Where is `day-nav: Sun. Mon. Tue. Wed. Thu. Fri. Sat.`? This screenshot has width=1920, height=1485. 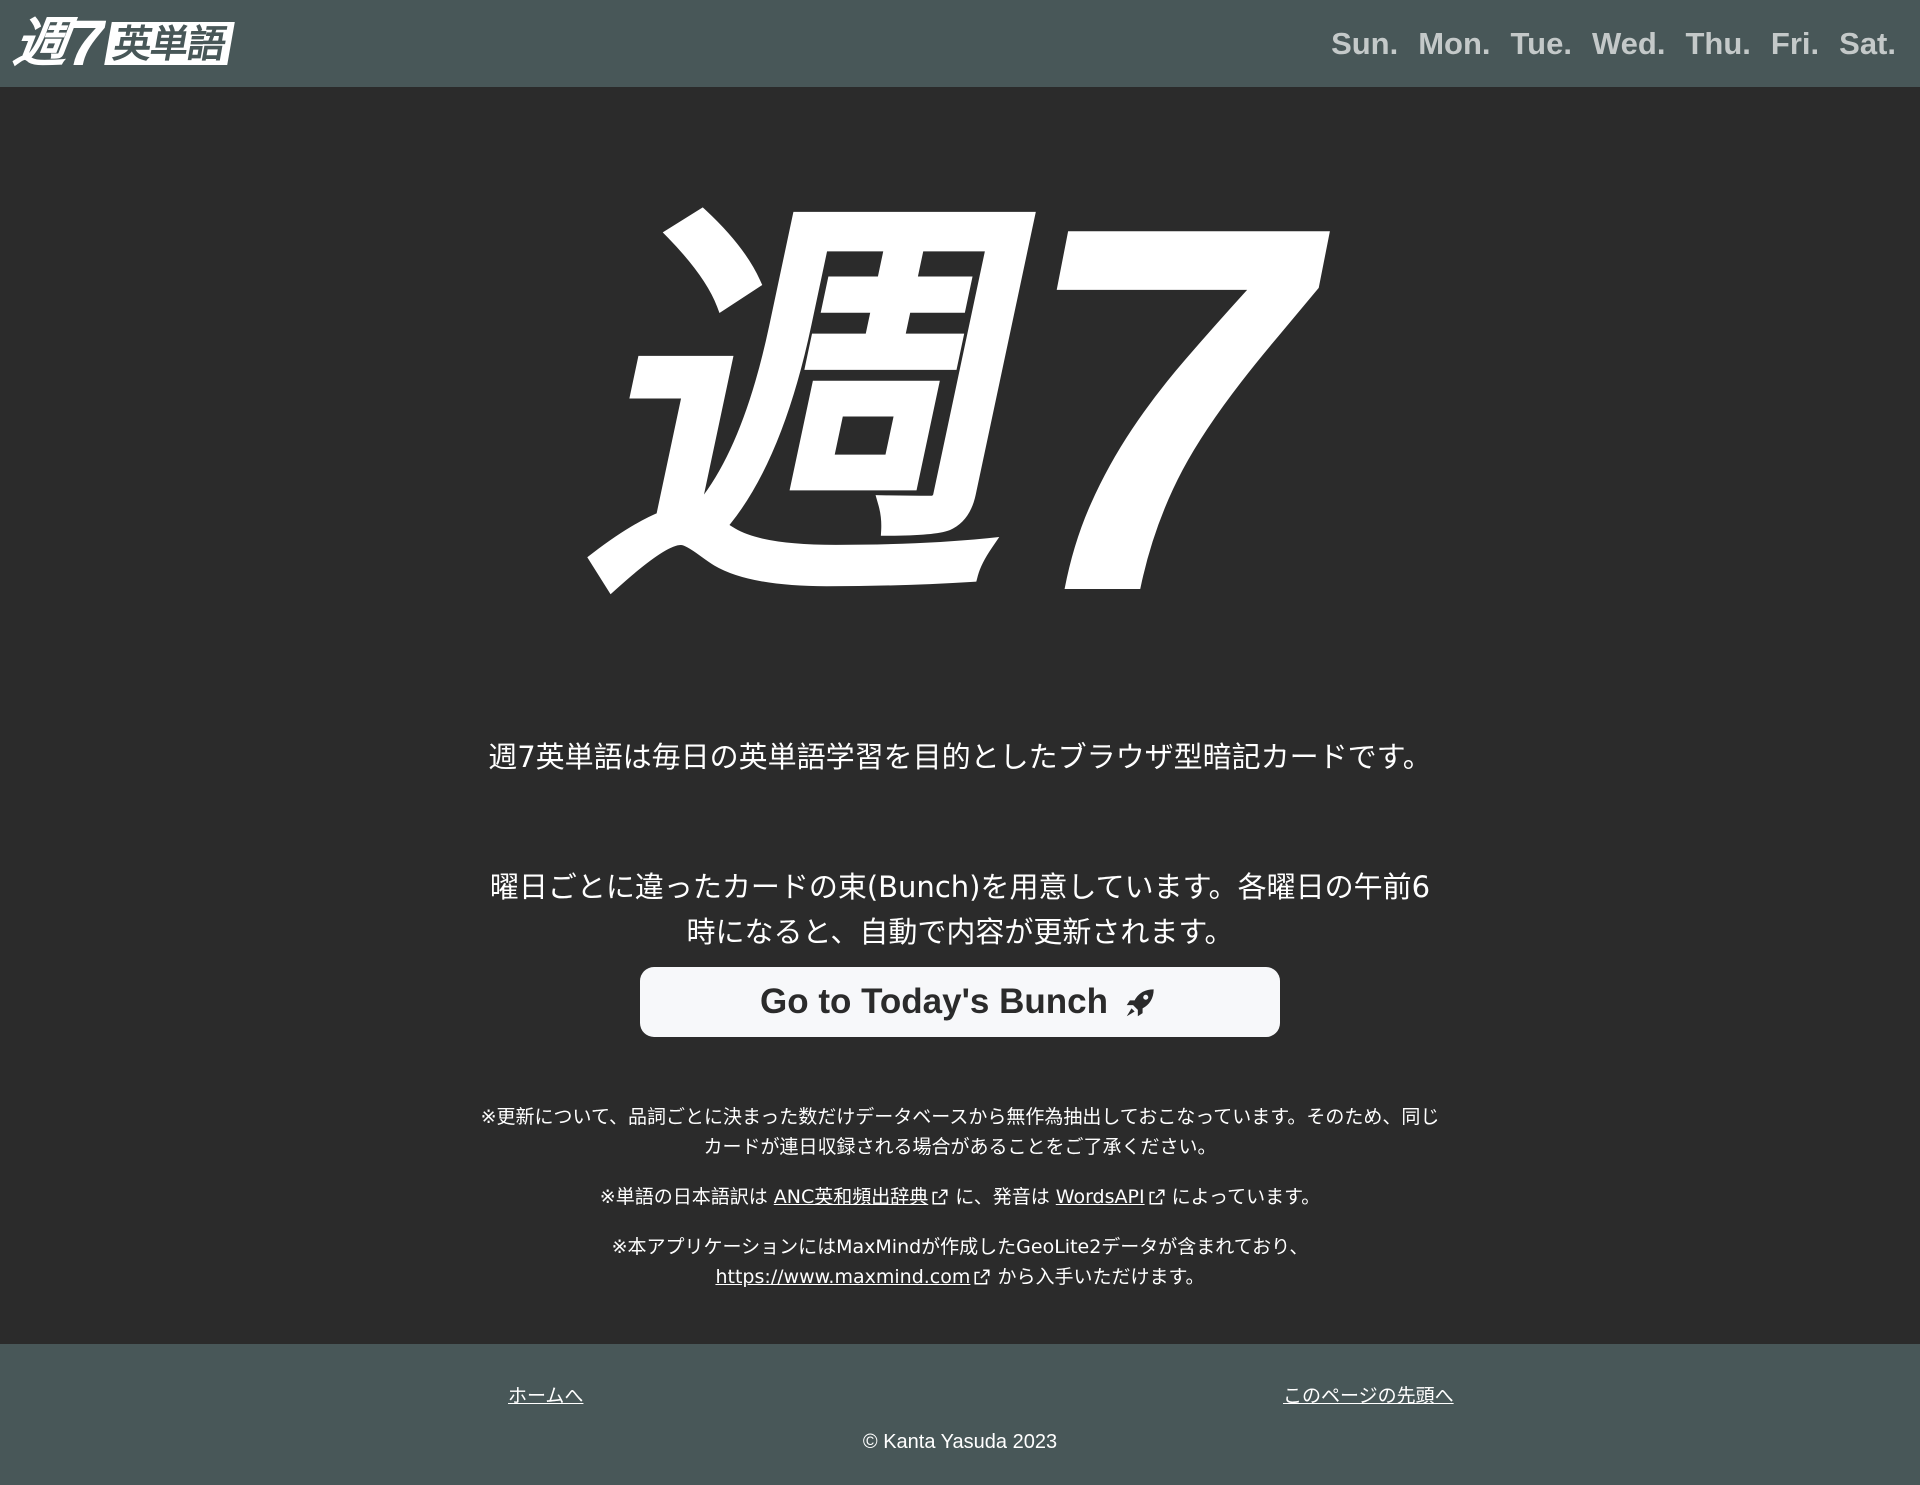 day-nav: Sun. Mon. Tue. Wed. Thu. Fri. Sat. is located at coordinates (1613, 43).